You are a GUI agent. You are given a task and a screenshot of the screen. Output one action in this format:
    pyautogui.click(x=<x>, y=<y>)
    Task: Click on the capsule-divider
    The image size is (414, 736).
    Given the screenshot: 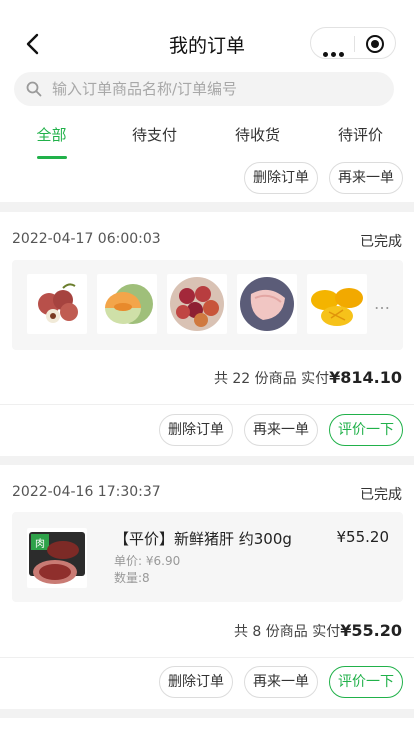 What is the action you would take?
    pyautogui.click(x=354, y=44)
    